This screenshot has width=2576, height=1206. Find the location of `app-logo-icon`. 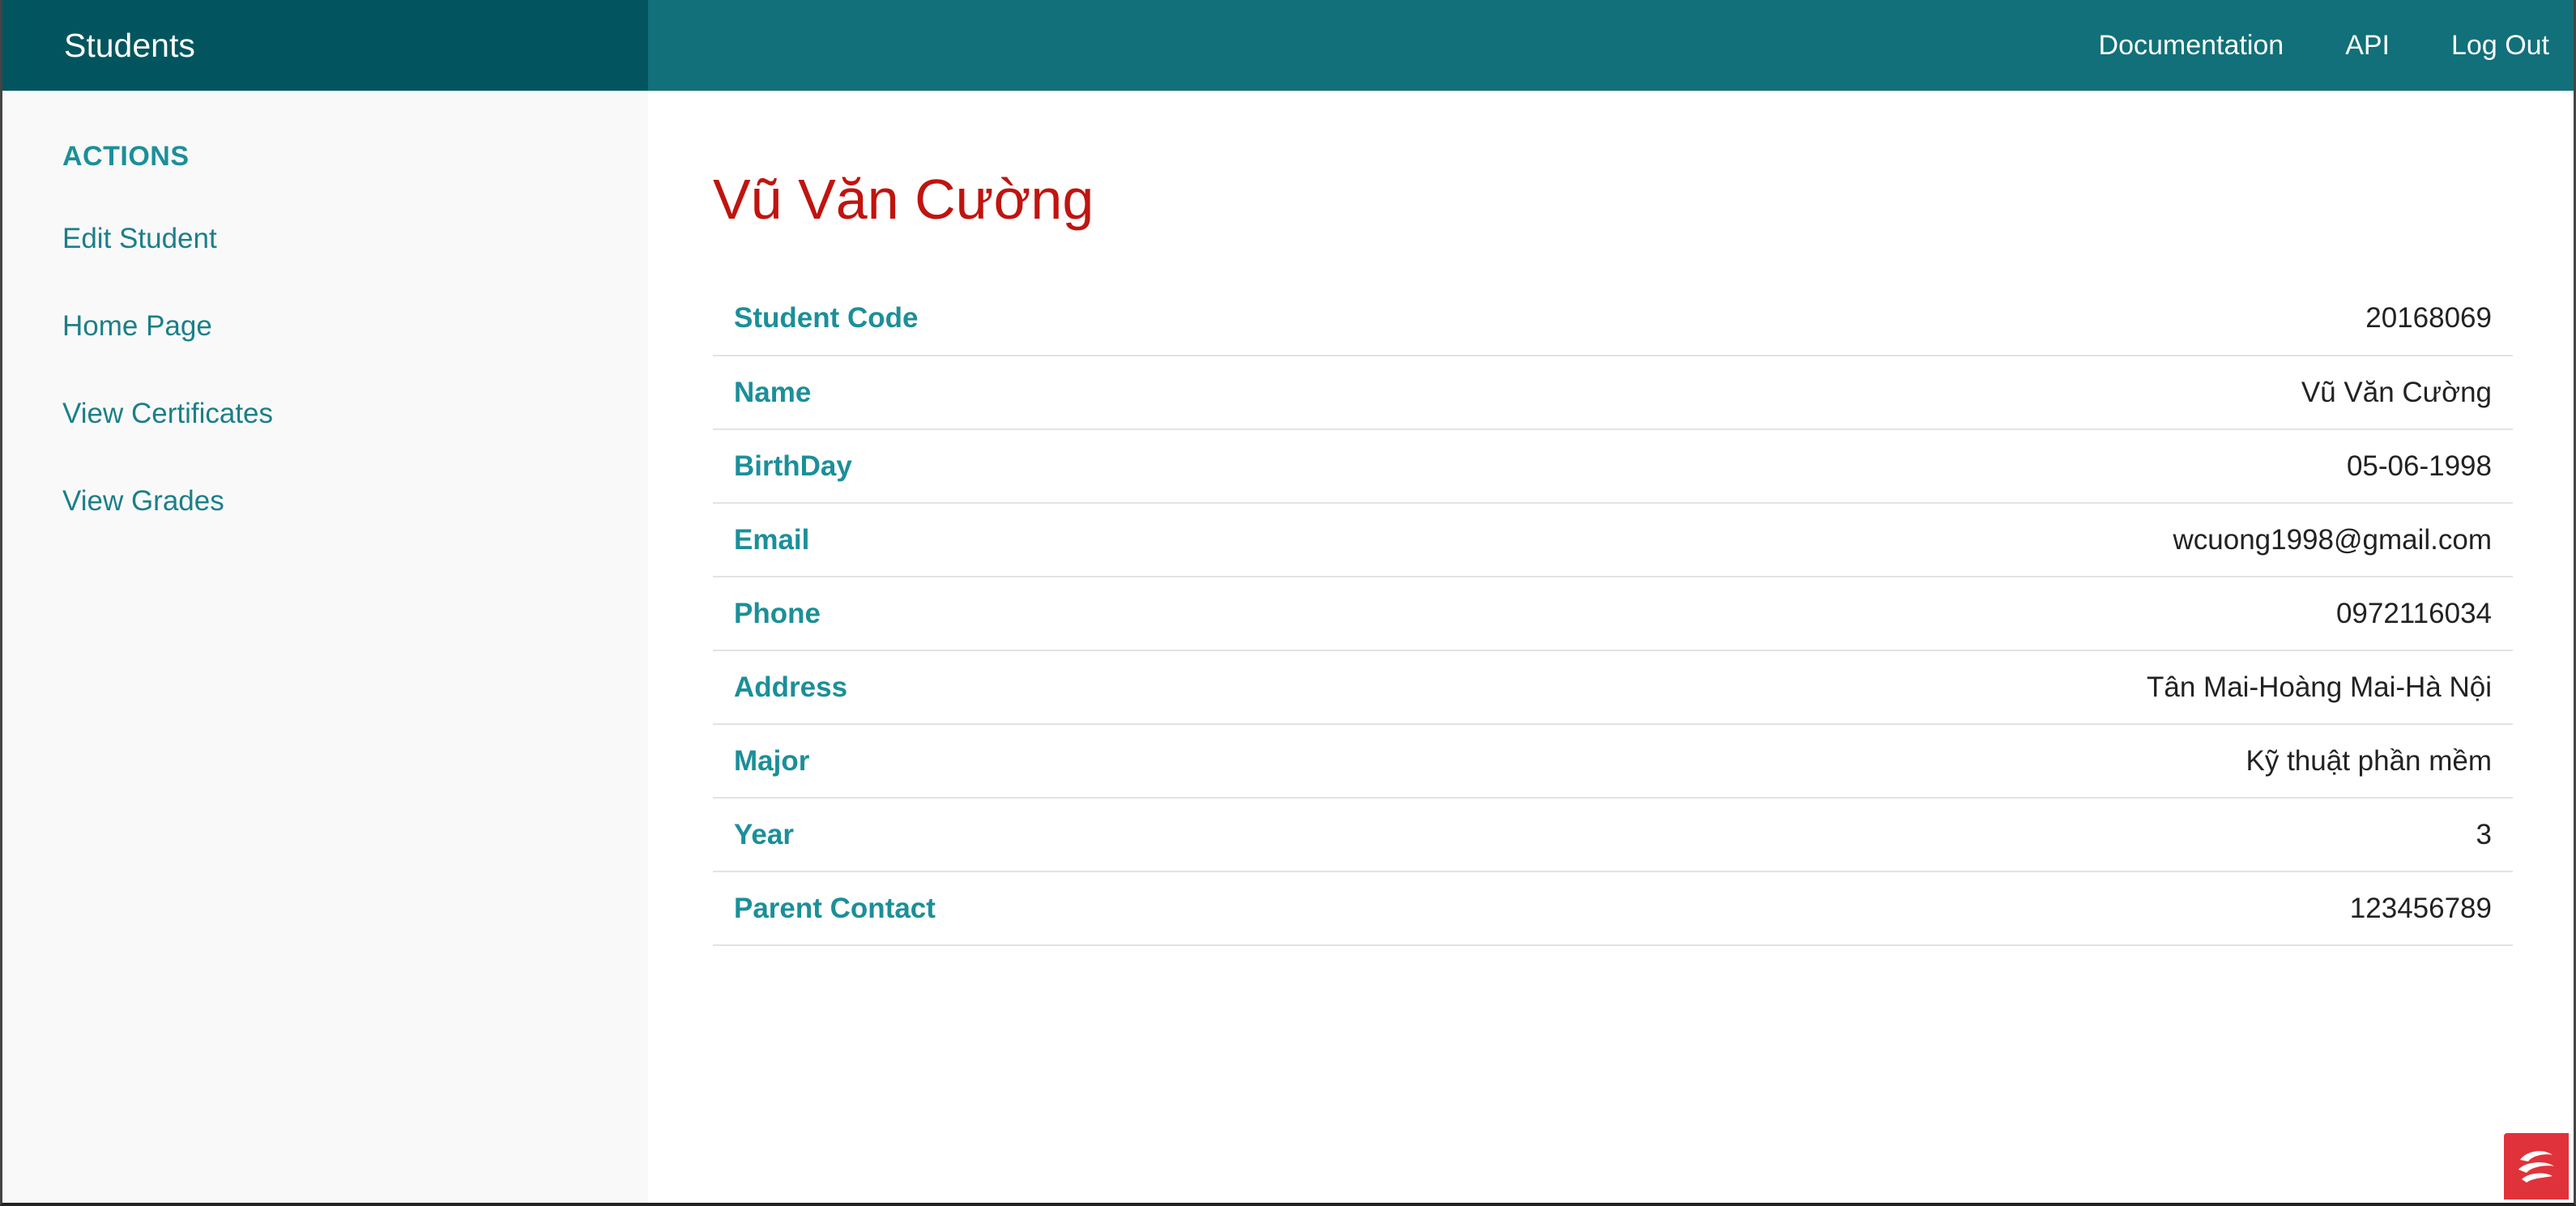

app-logo-icon is located at coordinates (2536, 1167).